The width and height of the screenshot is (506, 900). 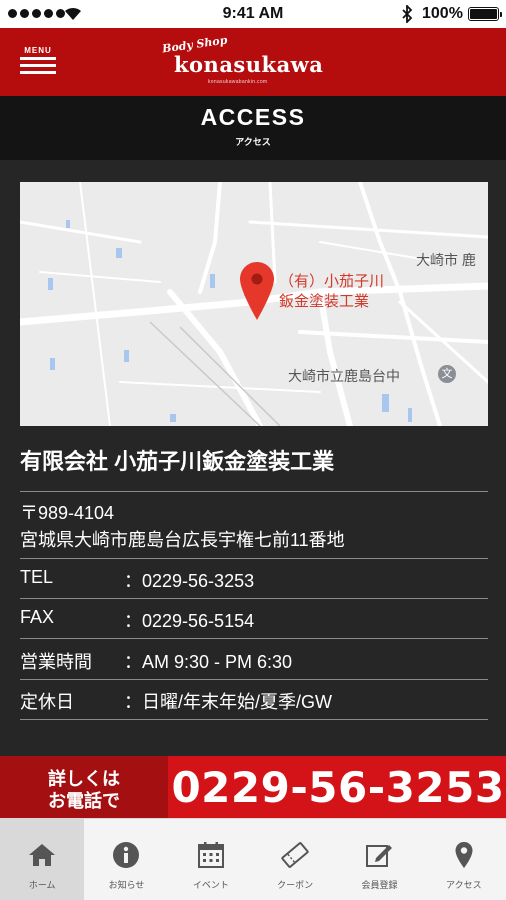 I want to click on nav-item-register: 会員登録, so click(x=379, y=859).